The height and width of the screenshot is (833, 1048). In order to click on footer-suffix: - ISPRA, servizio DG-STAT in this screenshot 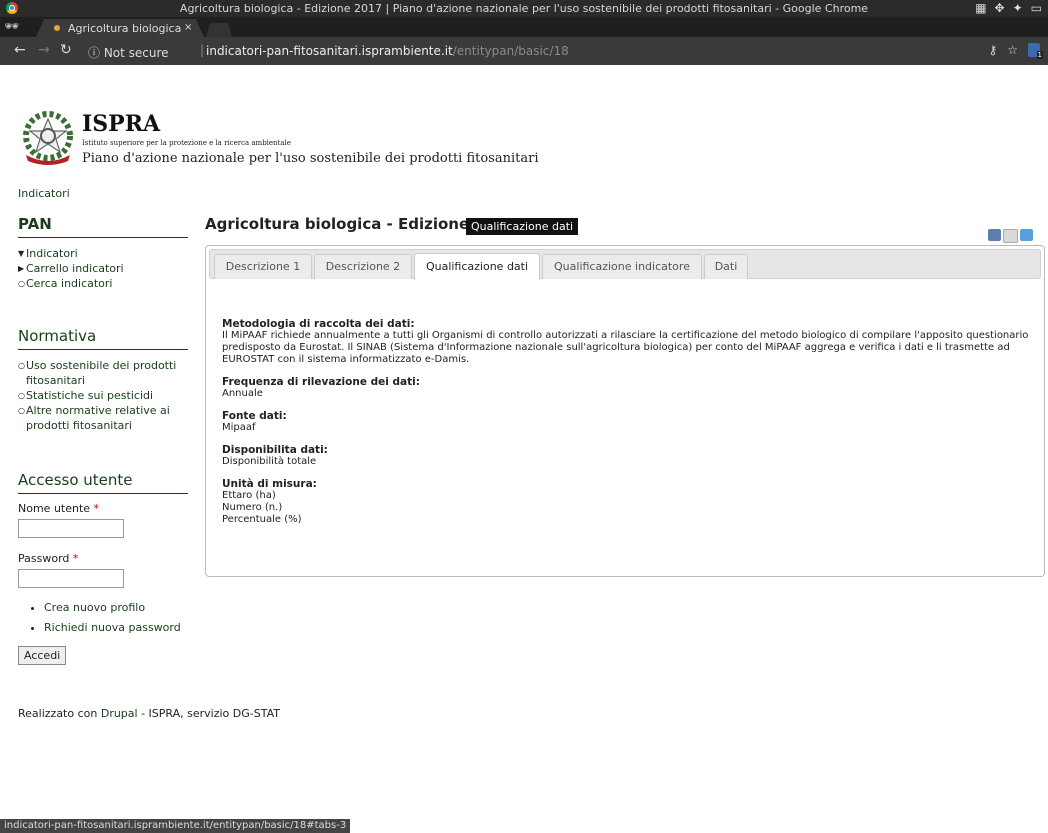, I will do `click(208, 713)`.